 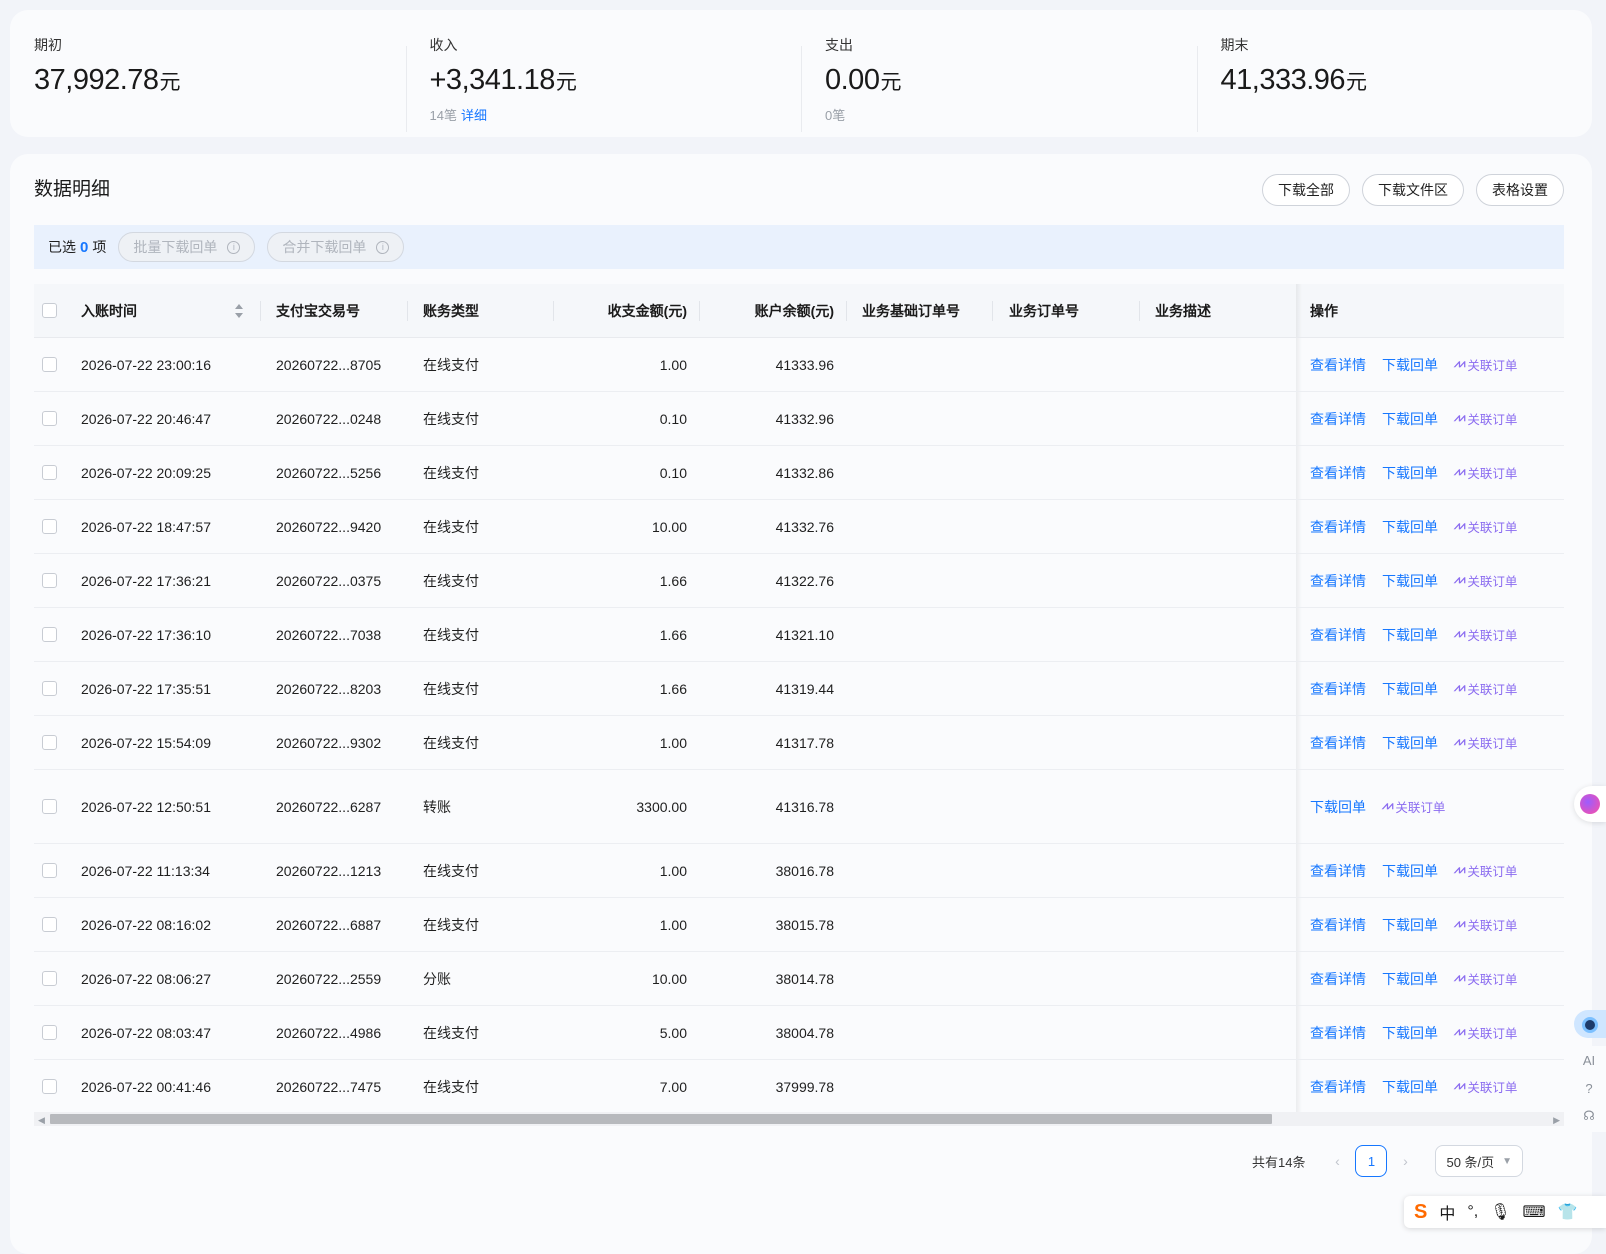 What do you see at coordinates (1590, 804) in the screenshot?
I see `assistant-float-button` at bounding box center [1590, 804].